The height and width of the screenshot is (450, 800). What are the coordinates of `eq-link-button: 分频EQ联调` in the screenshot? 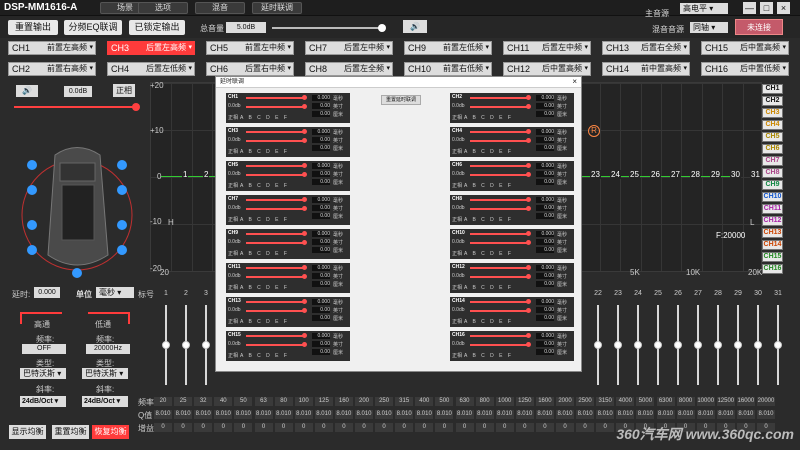 It's located at (93, 27).